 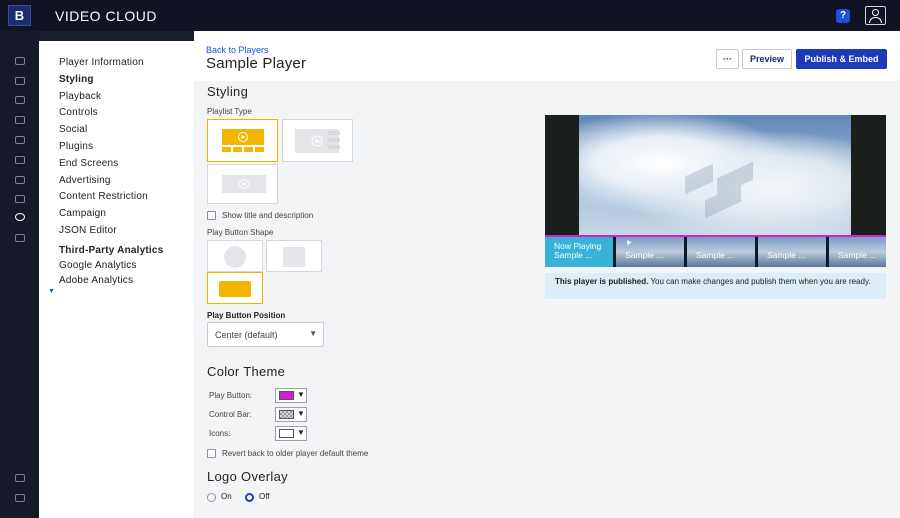 I want to click on play-shape-option-circle, so click(x=235, y=256).